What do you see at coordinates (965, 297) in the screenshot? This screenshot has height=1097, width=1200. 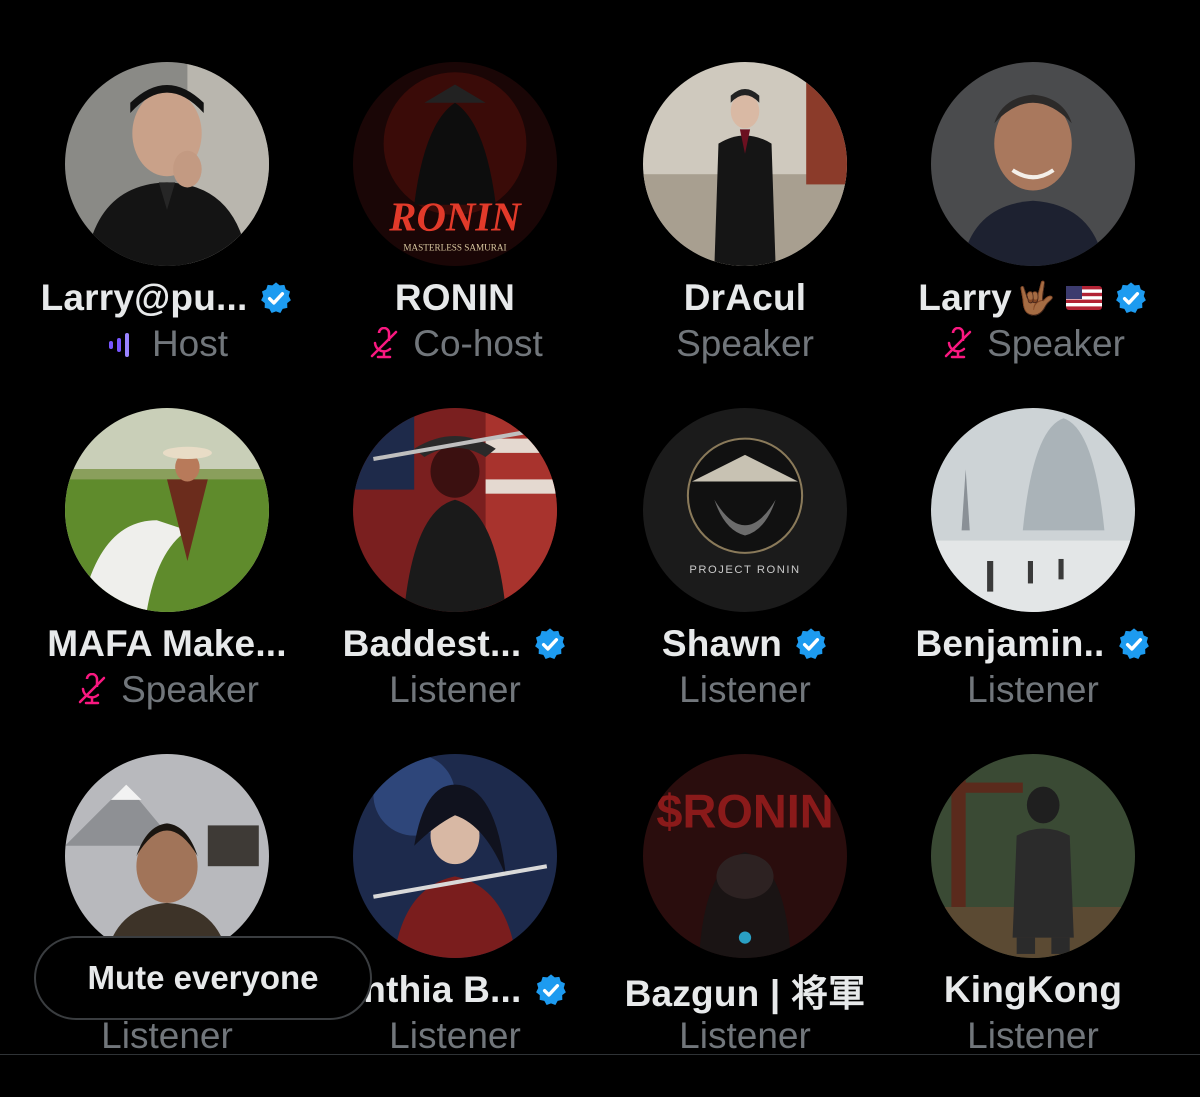 I see `participant-name: Larry` at bounding box center [965, 297].